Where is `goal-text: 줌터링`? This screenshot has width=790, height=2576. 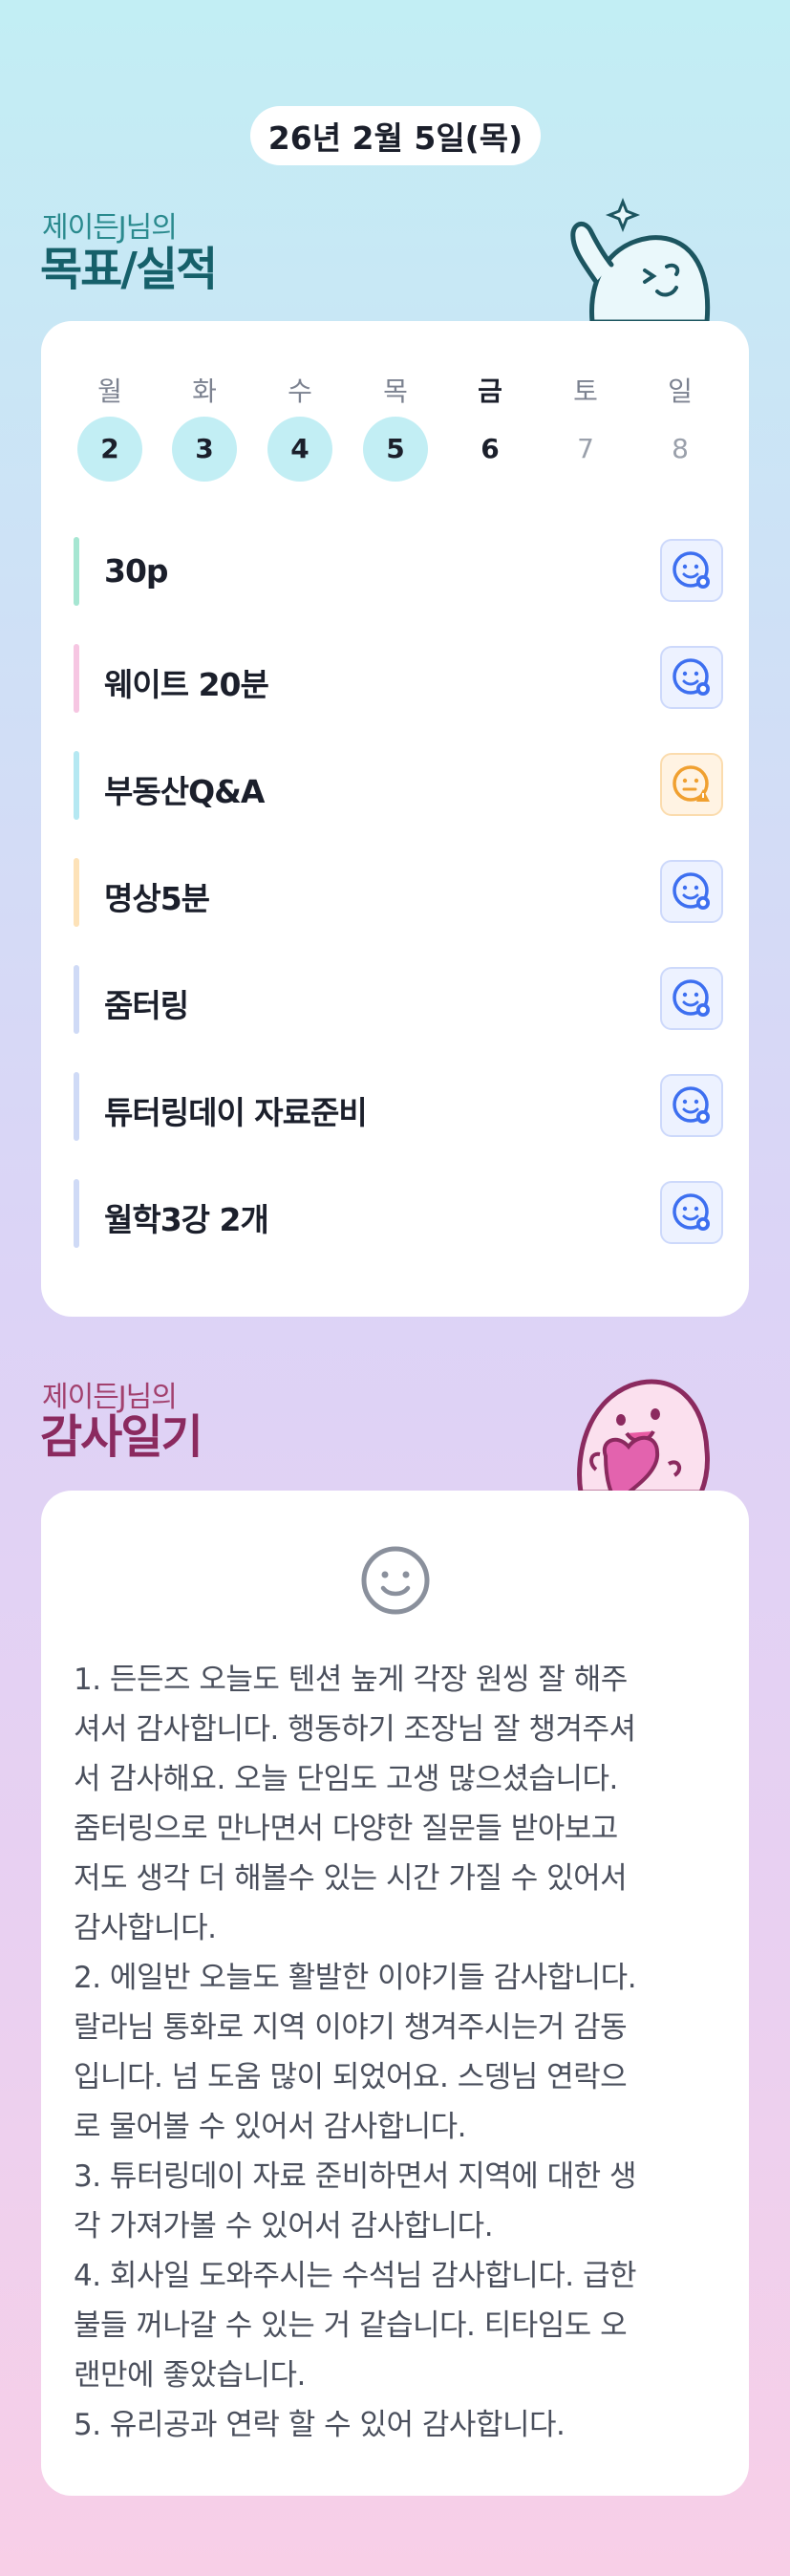 goal-text: 줌터링 is located at coordinates (146, 1005).